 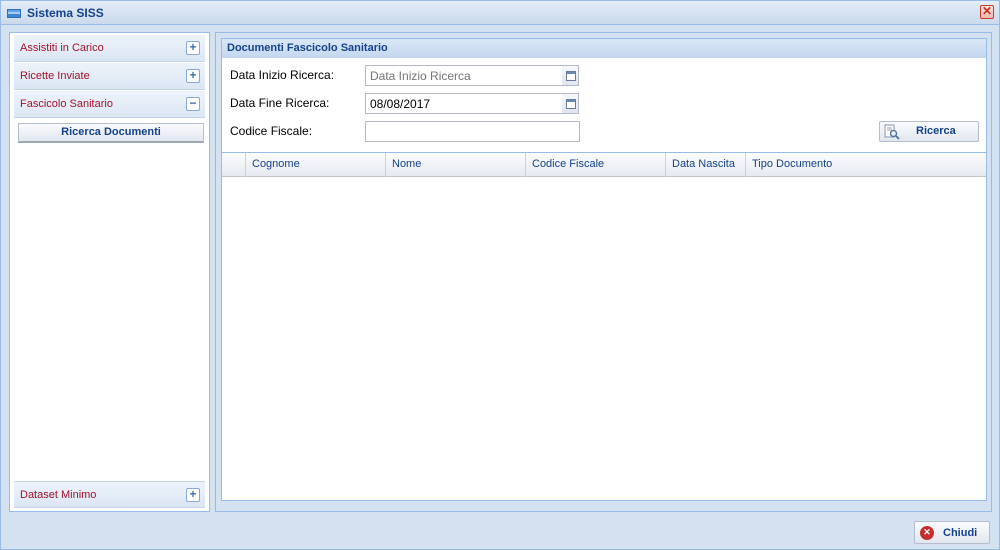 What do you see at coordinates (193, 104) in the screenshot?
I see `collapse-icon: −` at bounding box center [193, 104].